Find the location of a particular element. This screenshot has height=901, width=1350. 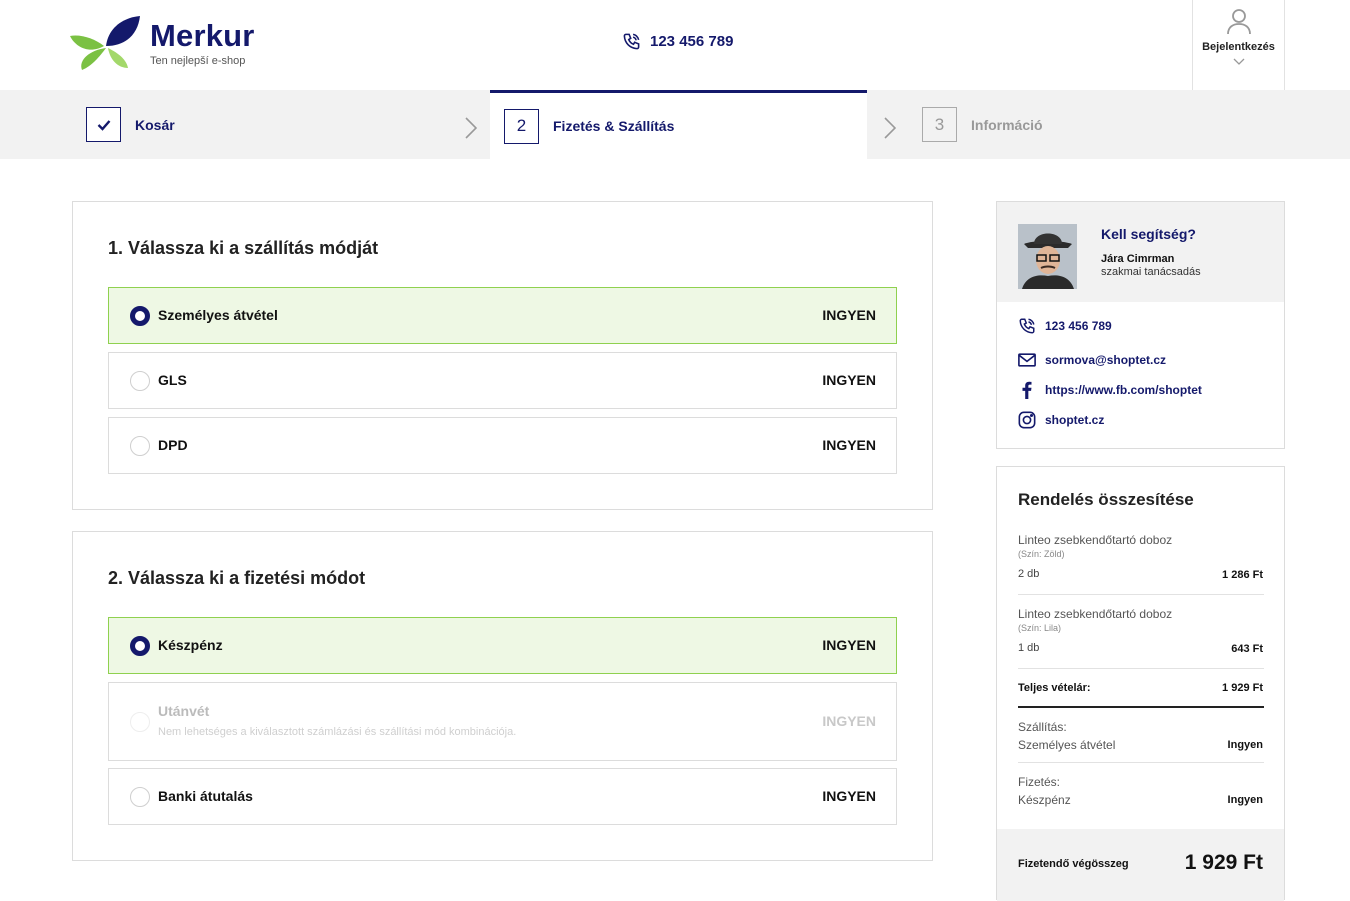

item-quantity: 1 db is located at coordinates (1029, 648).